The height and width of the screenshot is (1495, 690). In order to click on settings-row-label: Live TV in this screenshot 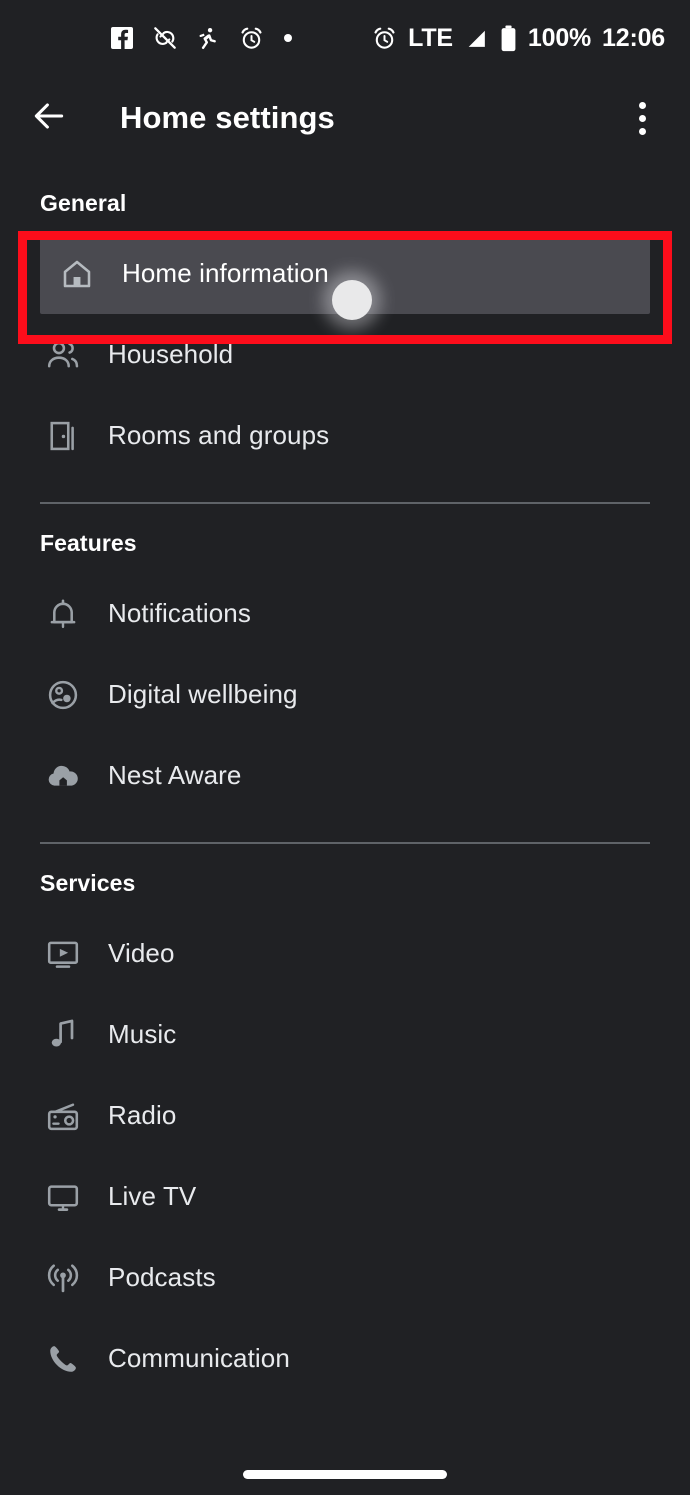, I will do `click(152, 1196)`.